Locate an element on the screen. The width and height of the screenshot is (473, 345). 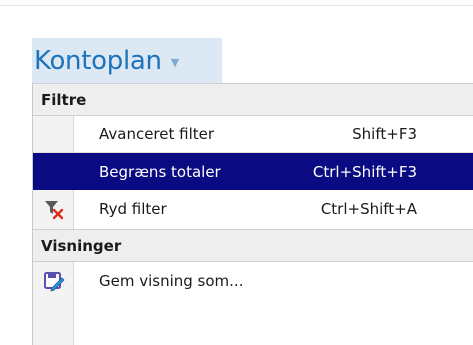
clear-filter-icon is located at coordinates (54, 209).